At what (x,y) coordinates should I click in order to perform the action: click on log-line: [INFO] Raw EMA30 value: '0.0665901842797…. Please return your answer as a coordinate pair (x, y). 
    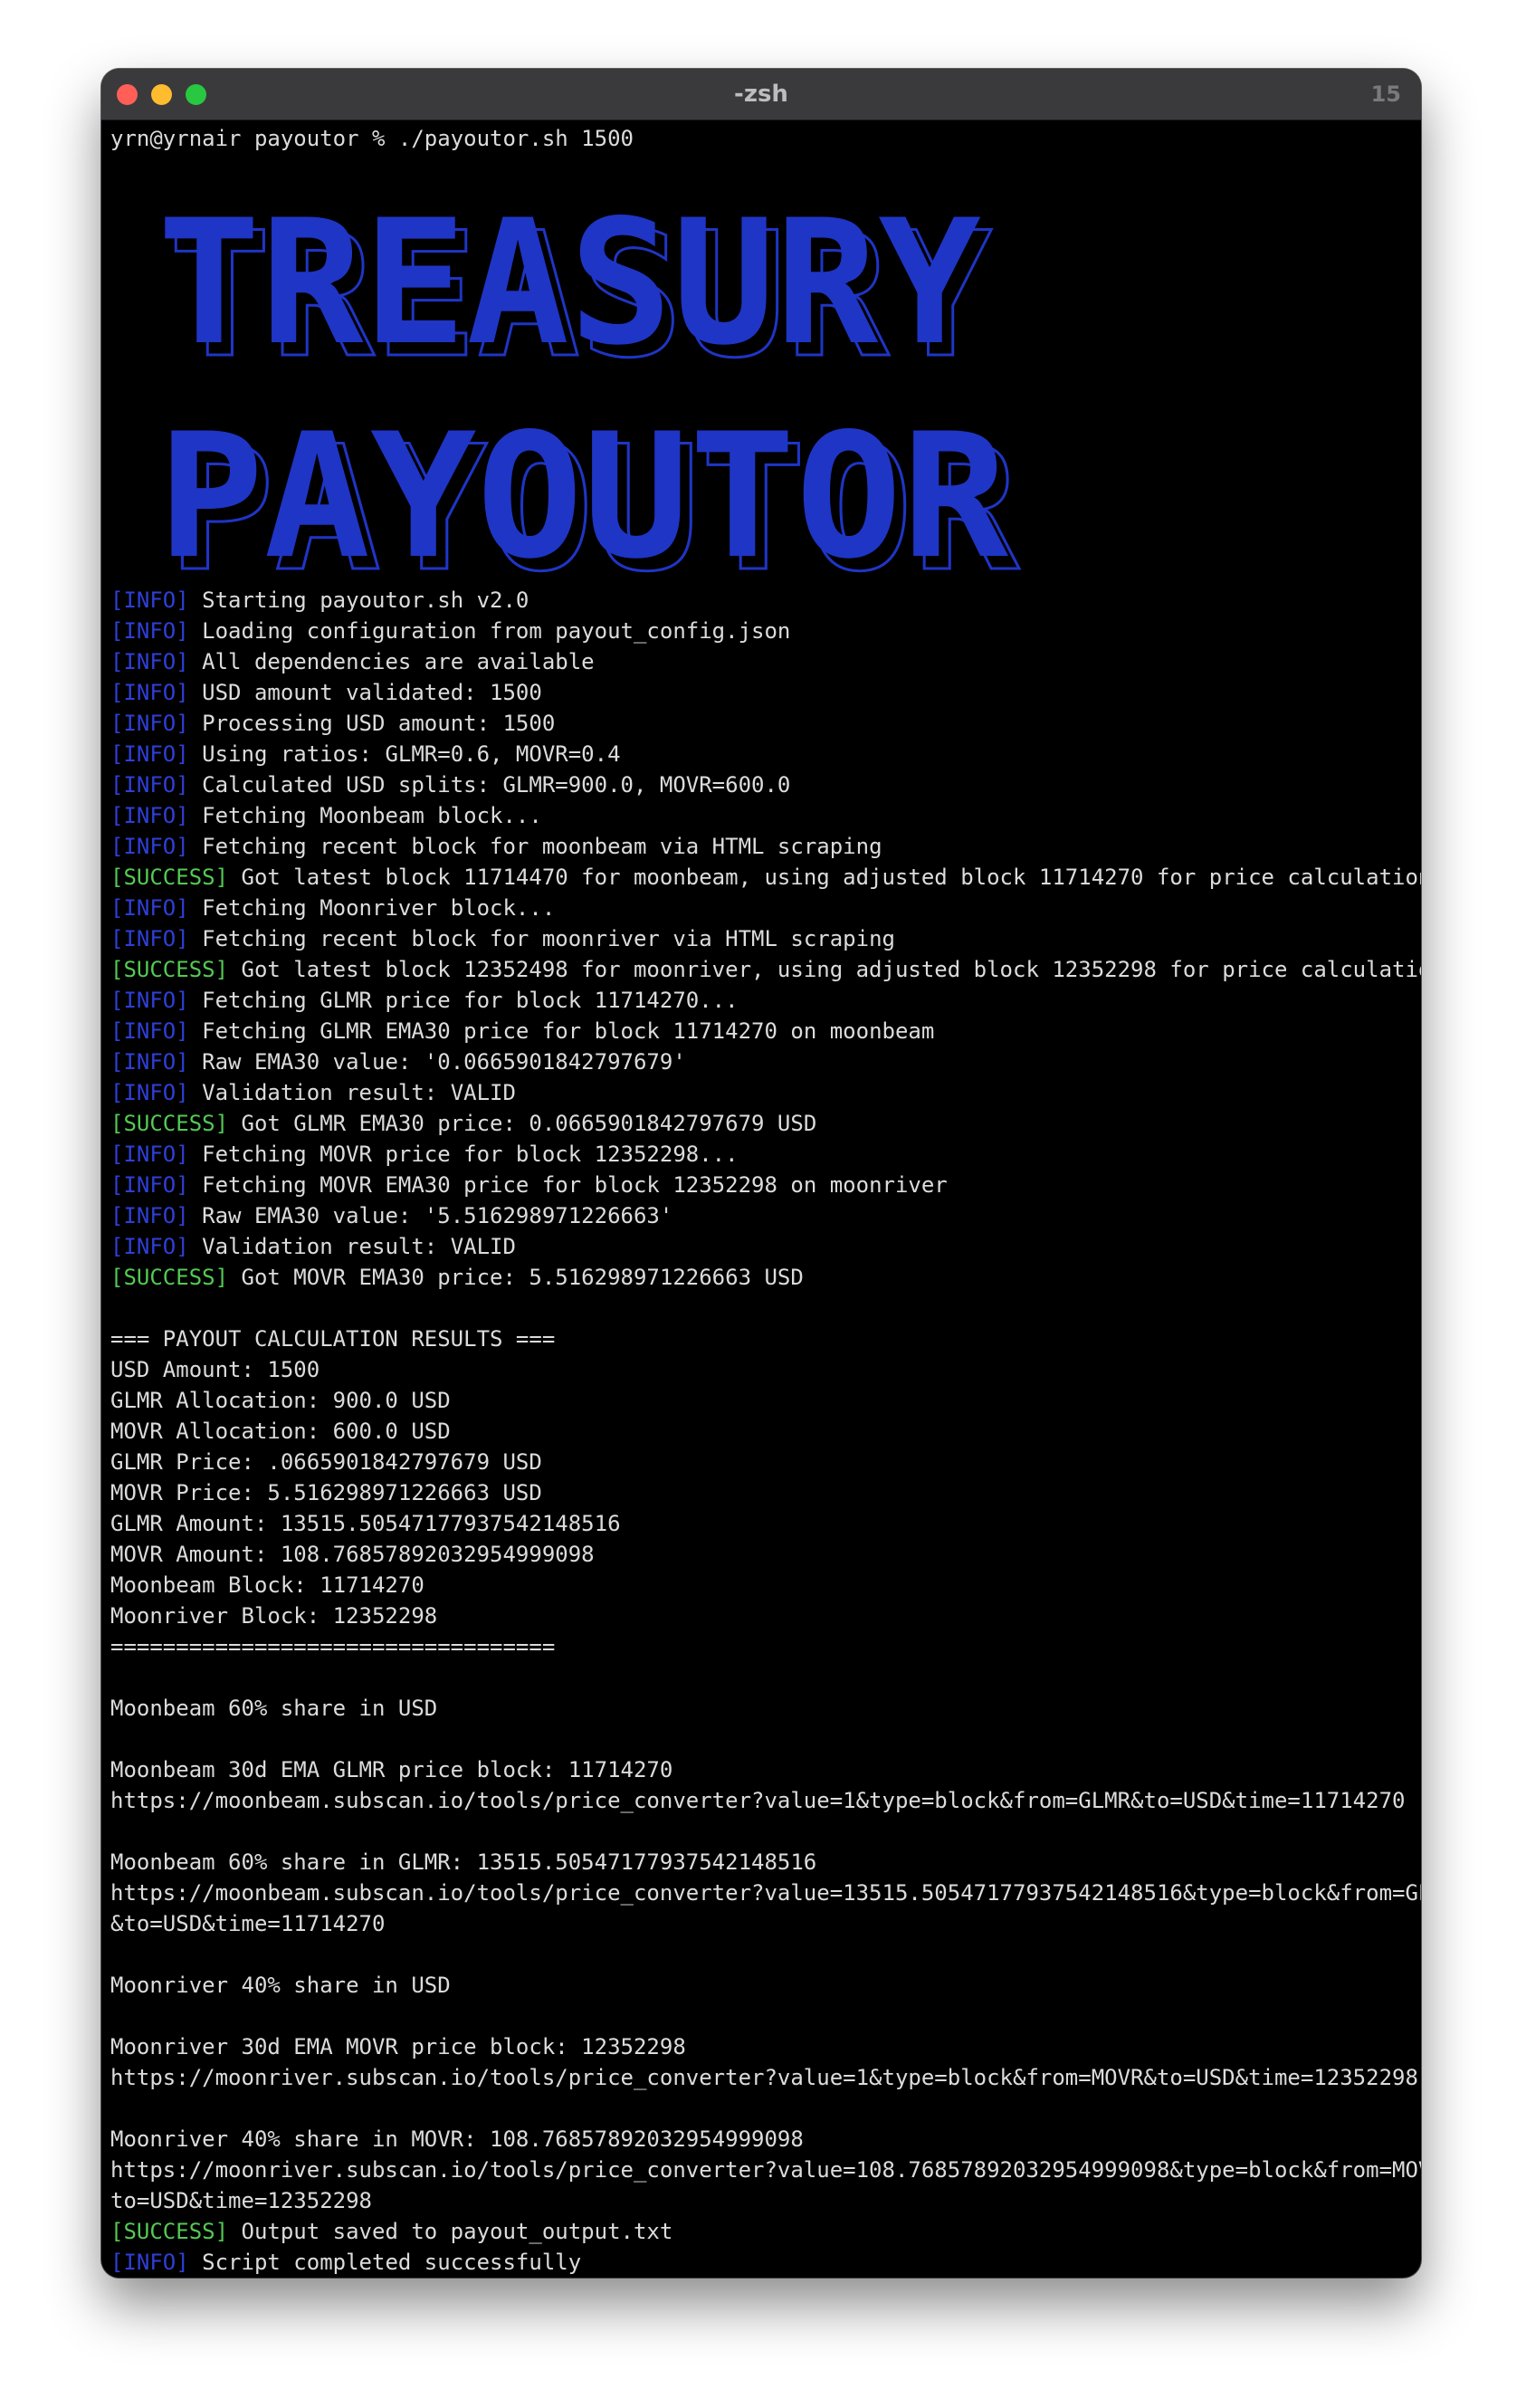
    Looking at the image, I should click on (761, 1061).